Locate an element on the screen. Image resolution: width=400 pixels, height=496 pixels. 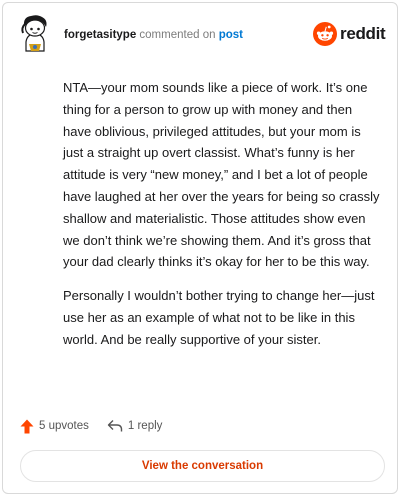
view-conversation-button: View the conversation is located at coordinates (202, 466).